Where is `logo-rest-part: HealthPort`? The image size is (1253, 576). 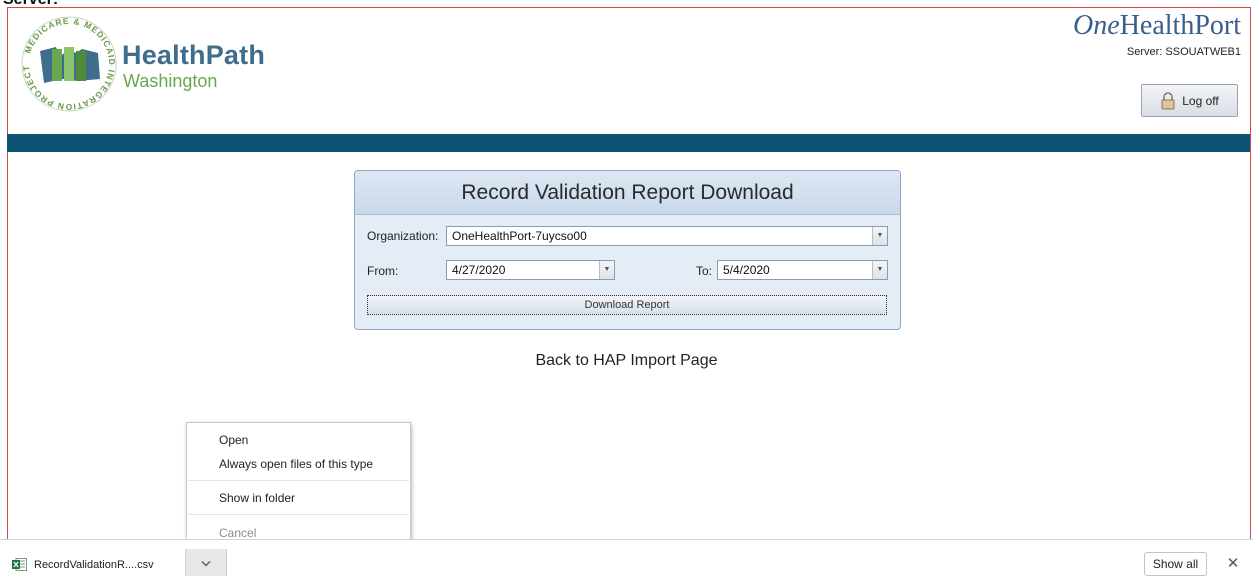 logo-rest-part: HealthPort is located at coordinates (1180, 25).